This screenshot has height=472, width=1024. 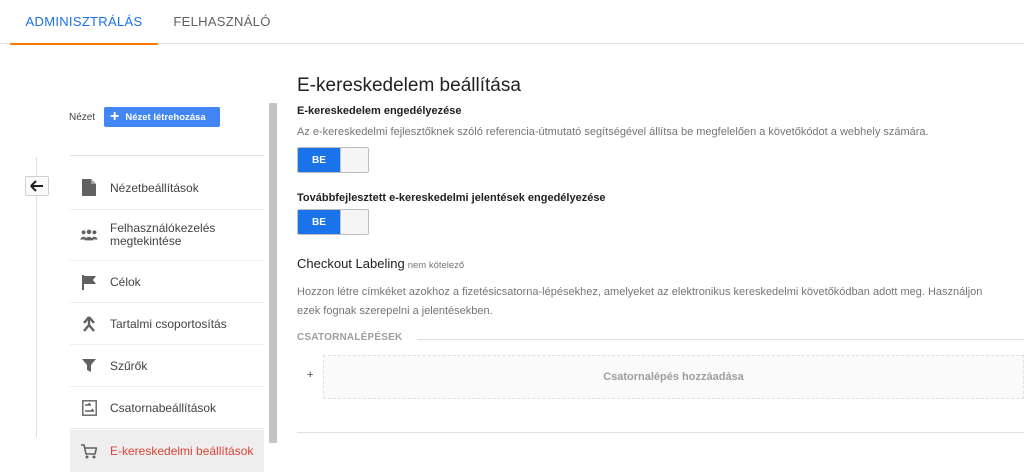 What do you see at coordinates (125, 281) in the screenshot?
I see `sidebar-item-label: Célok` at bounding box center [125, 281].